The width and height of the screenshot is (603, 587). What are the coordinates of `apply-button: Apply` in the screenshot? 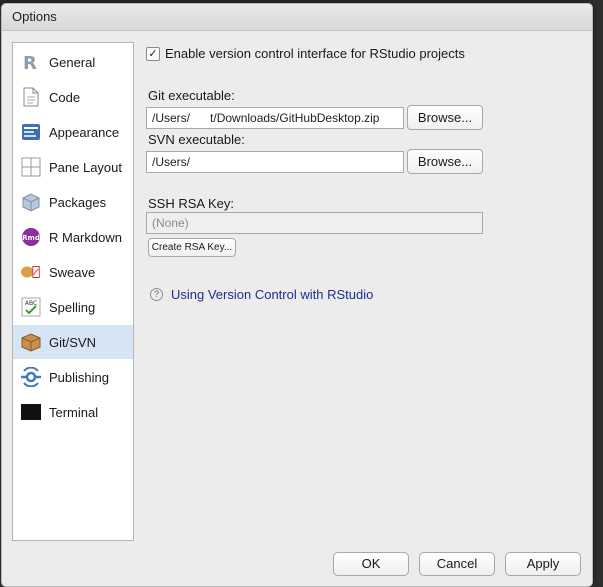 It's located at (543, 564).